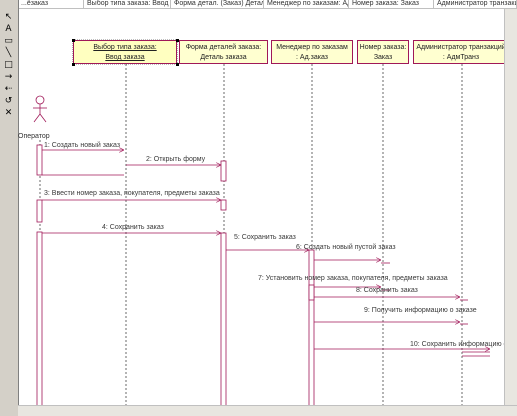  I want to click on message-label: 9: Получить информацию о заказе, so click(420, 310).